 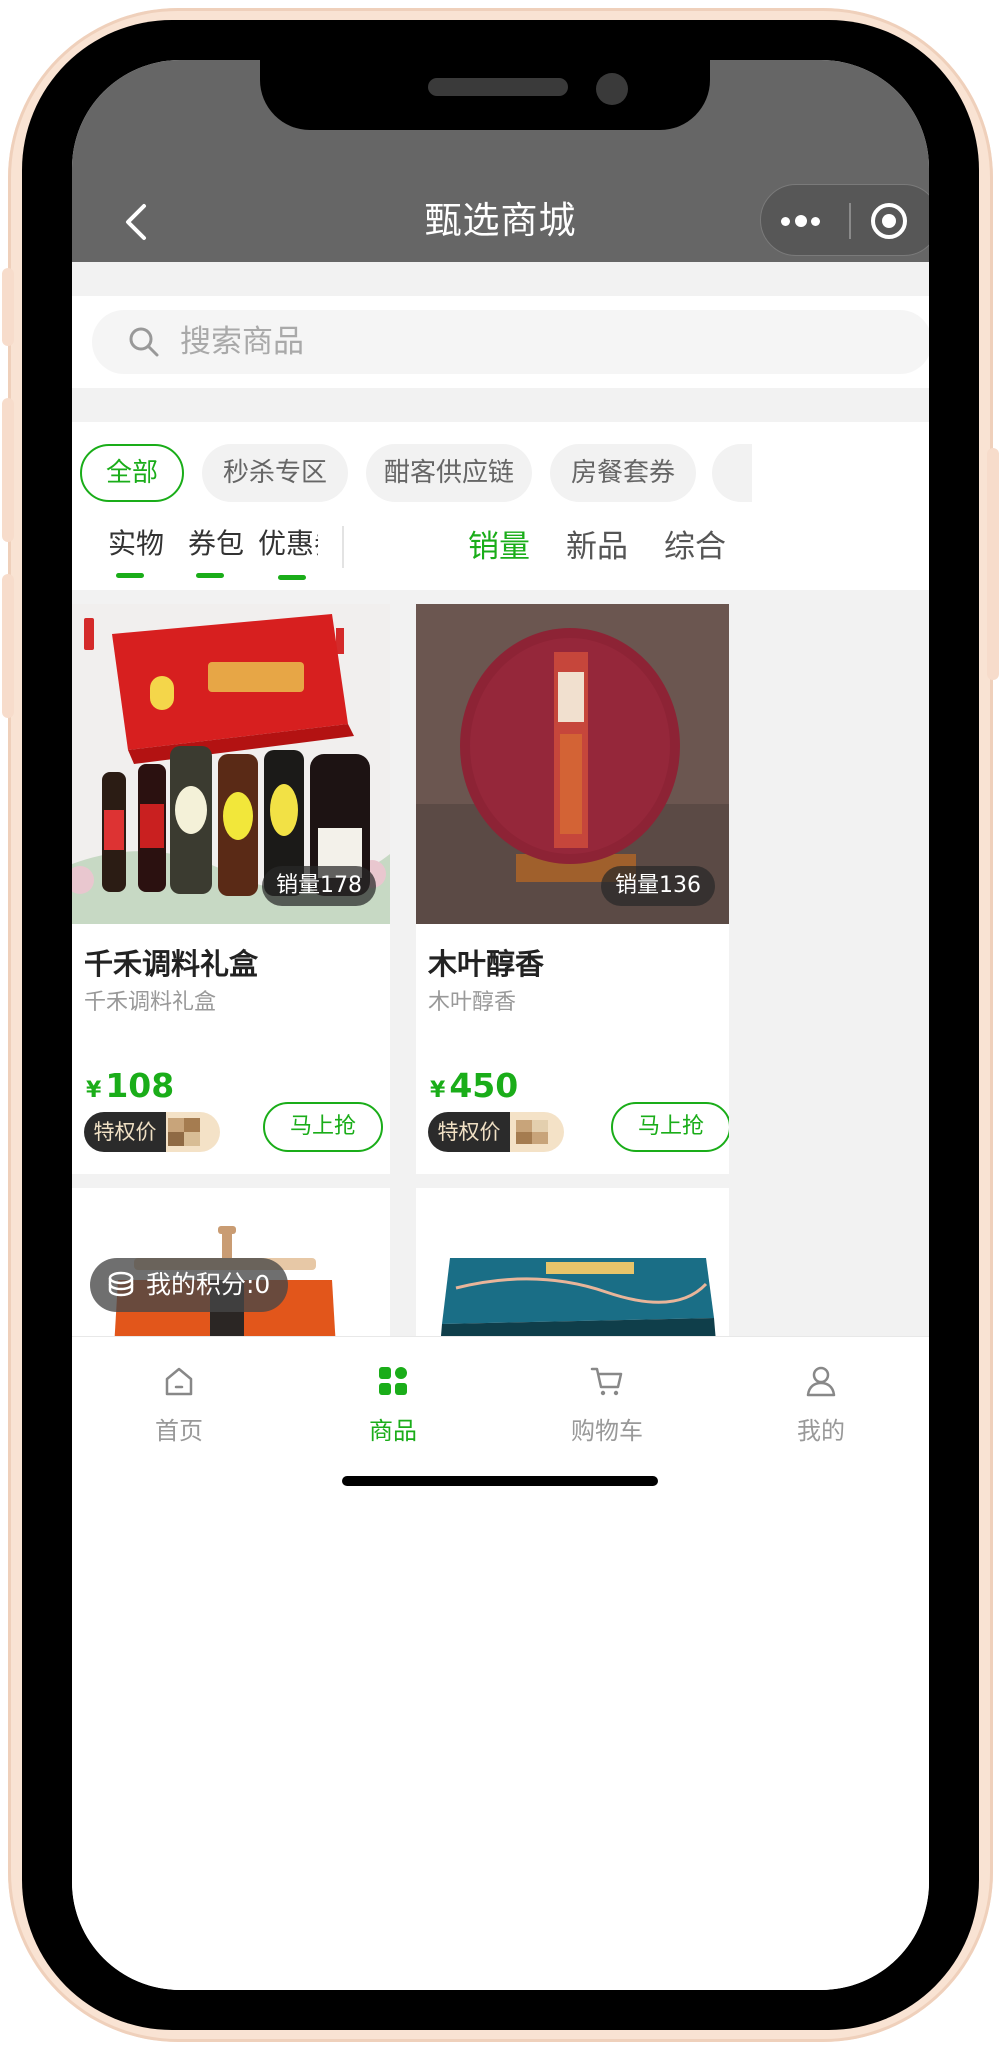 I want to click on speaker-grille, so click(x=498, y=87).